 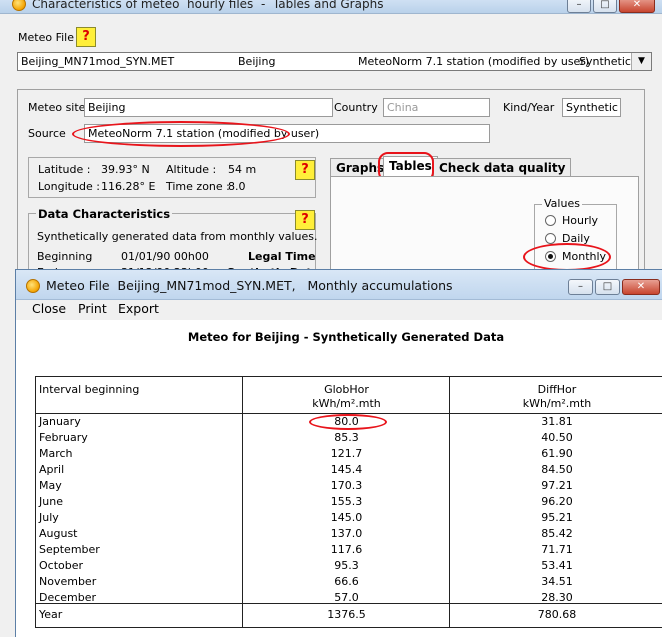 I want to click on table-row: December 57.0 28.30, so click(x=349, y=599).